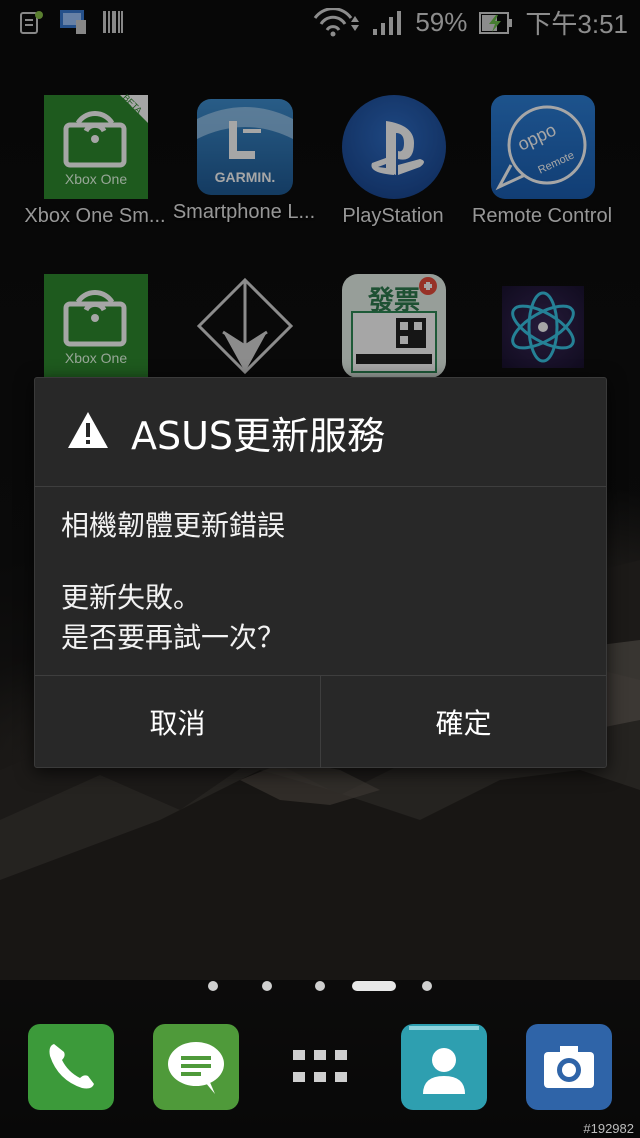  I want to click on phone-icon, so click(71, 1066).